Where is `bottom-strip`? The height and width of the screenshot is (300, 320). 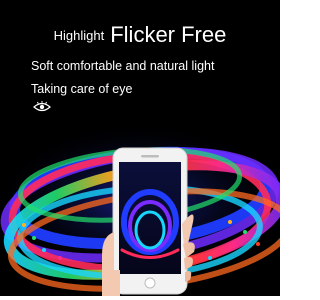 bottom-strip is located at coordinates (140, 298).